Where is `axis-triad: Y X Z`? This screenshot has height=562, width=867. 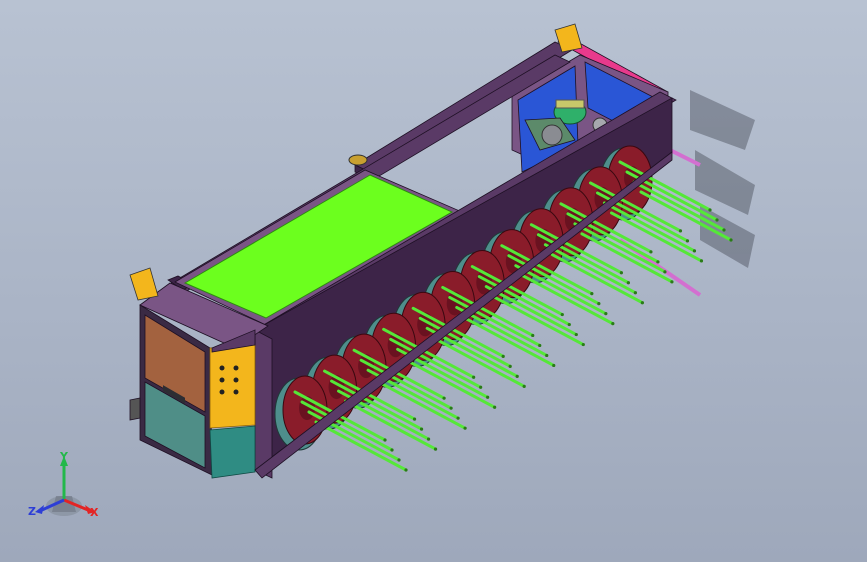
axis-triad: Y X Z is located at coordinates (63, 484).